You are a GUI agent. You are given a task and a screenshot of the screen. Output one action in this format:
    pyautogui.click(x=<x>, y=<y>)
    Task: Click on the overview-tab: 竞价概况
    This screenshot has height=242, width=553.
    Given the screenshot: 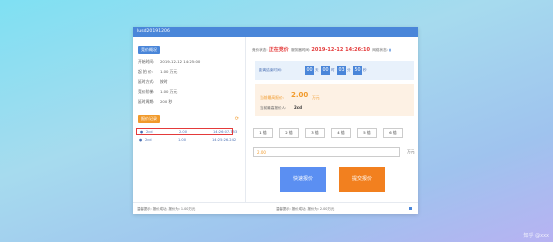 What is the action you would take?
    pyautogui.click(x=149, y=50)
    